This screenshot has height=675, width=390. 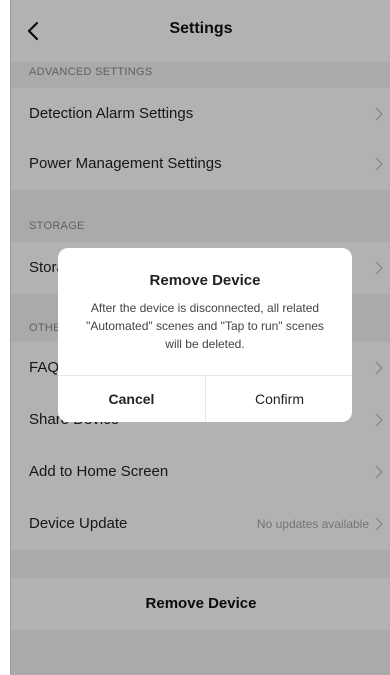 I want to click on confirm-button: Confirm, so click(x=279, y=399).